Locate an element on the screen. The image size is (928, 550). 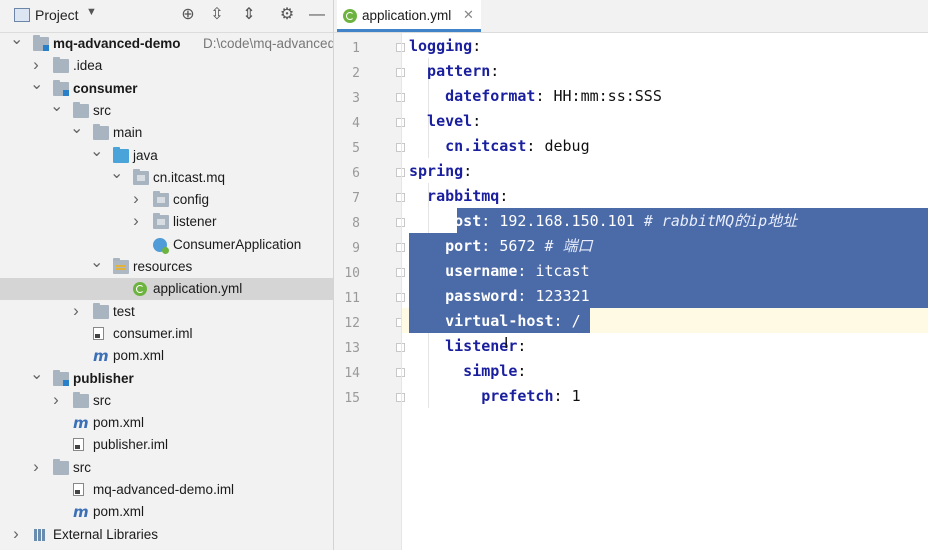
tree-item: application.yml is located at coordinates (166, 289).